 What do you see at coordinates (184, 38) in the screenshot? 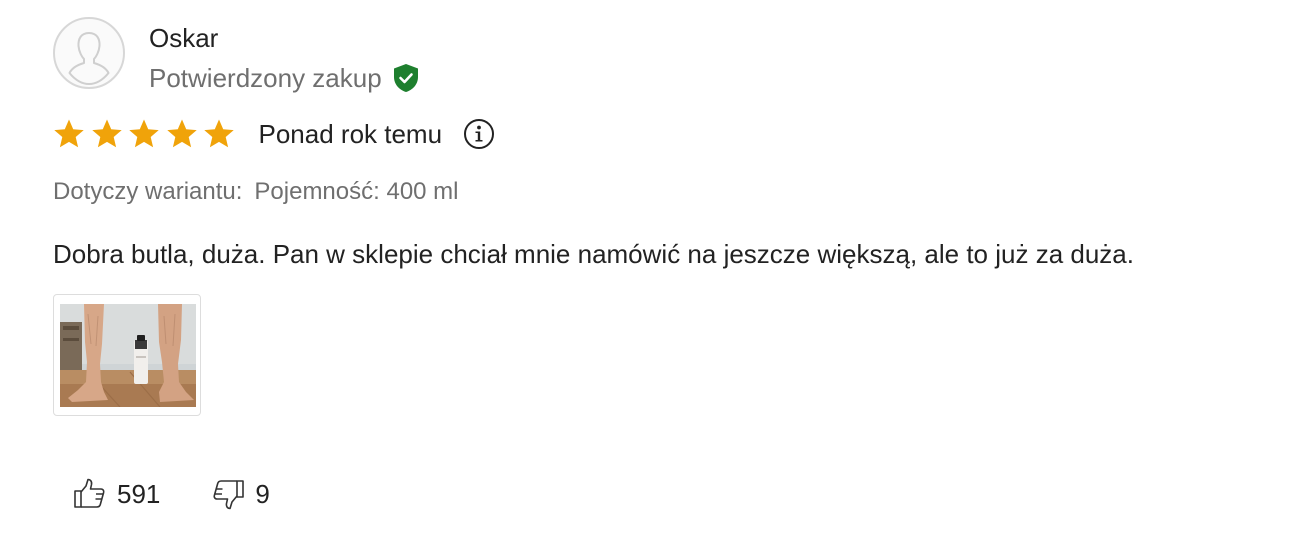
I see `author-name: Oskar` at bounding box center [184, 38].